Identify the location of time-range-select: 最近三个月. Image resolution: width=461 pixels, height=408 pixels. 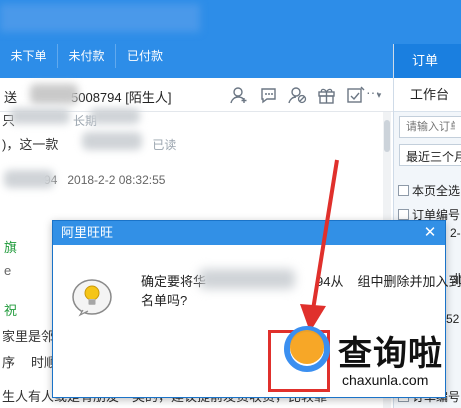
(430, 155).